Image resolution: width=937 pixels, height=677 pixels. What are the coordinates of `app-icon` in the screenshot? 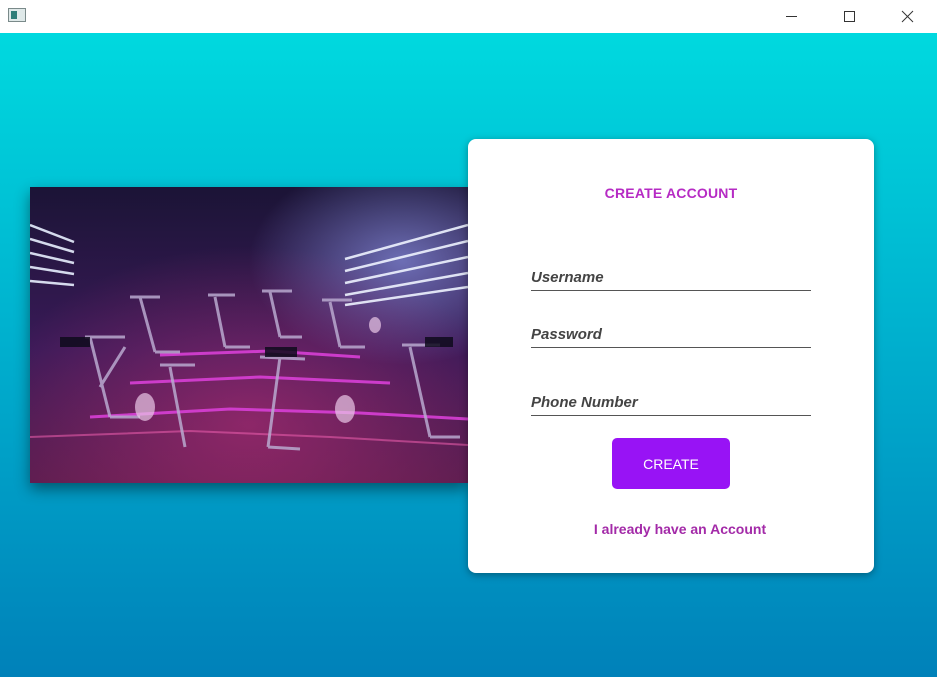 It's located at (17, 15).